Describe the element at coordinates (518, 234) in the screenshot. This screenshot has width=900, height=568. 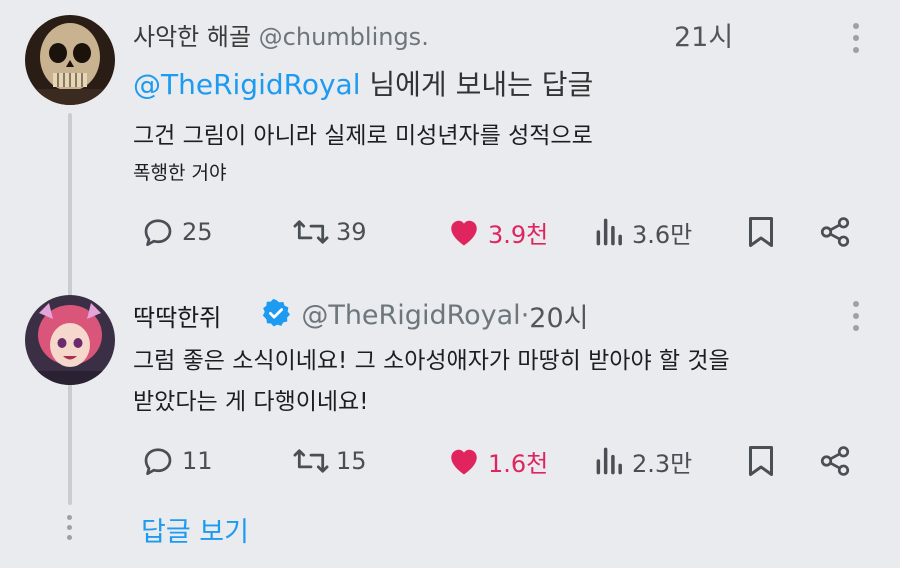
I see `like-count: 3.9천` at that location.